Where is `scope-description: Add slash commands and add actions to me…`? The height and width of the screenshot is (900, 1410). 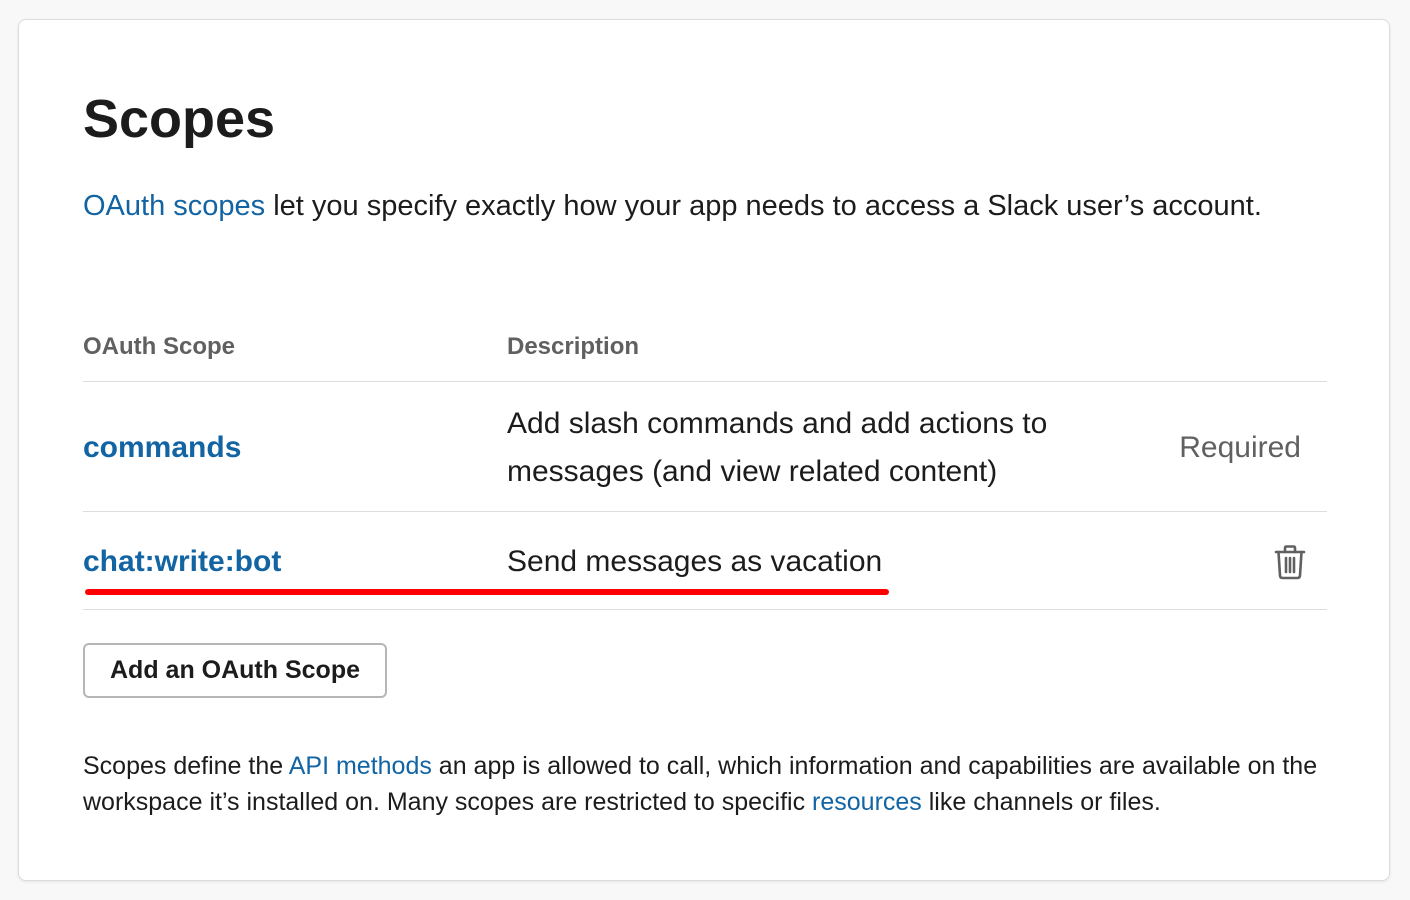 scope-description: Add slash commands and add actions to me… is located at coordinates (777, 447).